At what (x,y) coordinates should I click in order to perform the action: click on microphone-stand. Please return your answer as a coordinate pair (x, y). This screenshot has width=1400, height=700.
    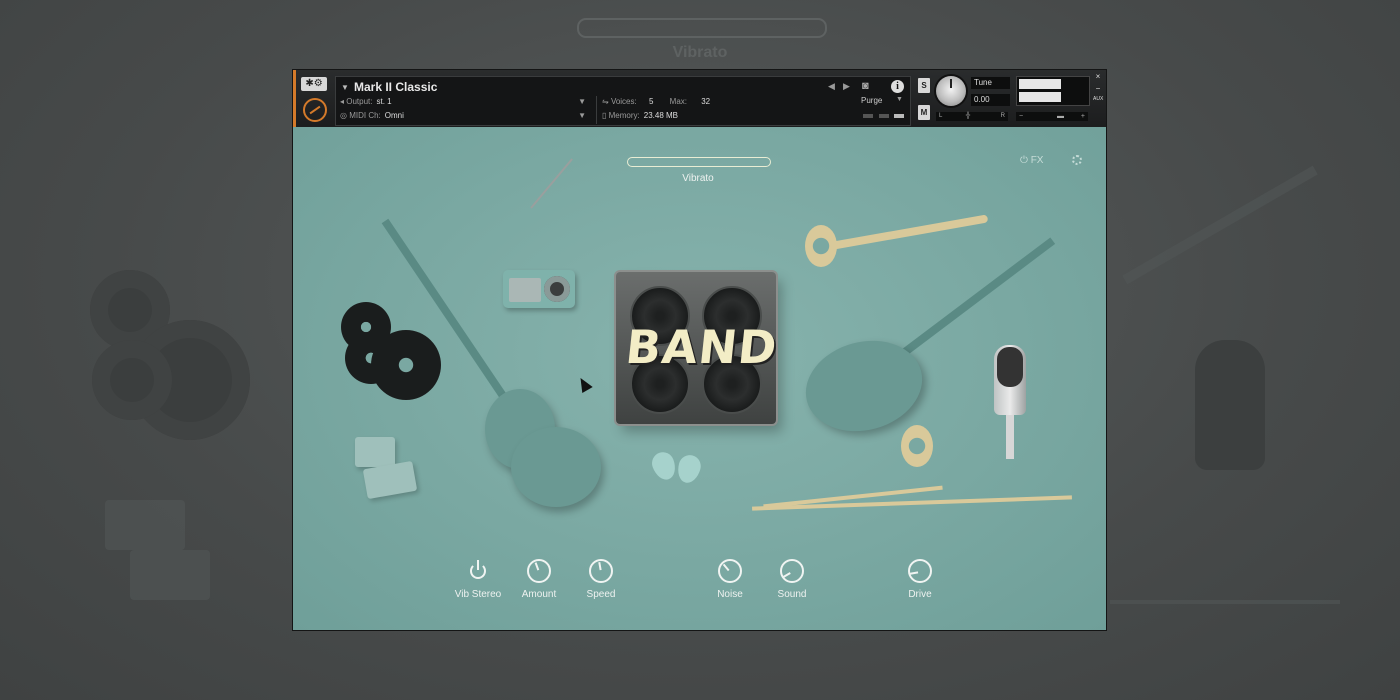
    Looking at the image, I should click on (1010, 437).